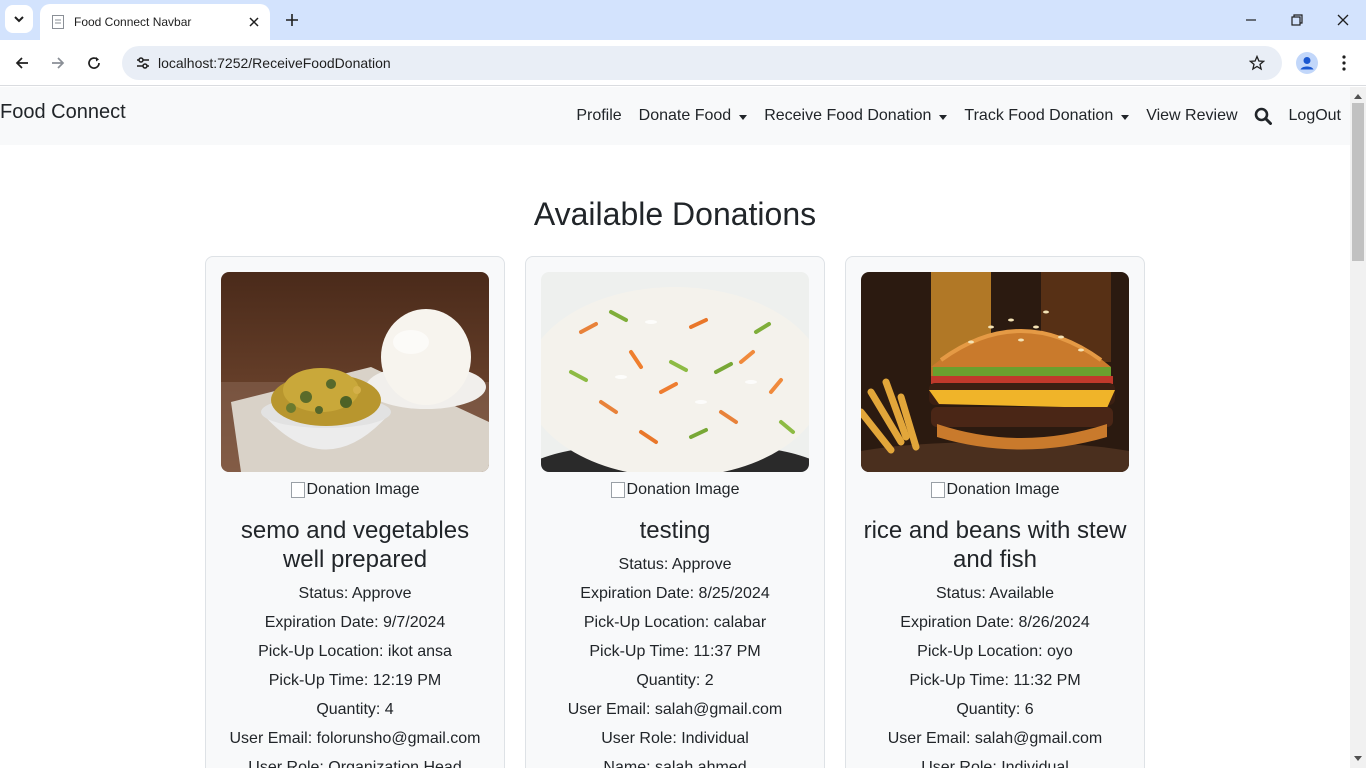 The height and width of the screenshot is (768, 1366). What do you see at coordinates (995, 372) in the screenshot?
I see `food-image-burger` at bounding box center [995, 372].